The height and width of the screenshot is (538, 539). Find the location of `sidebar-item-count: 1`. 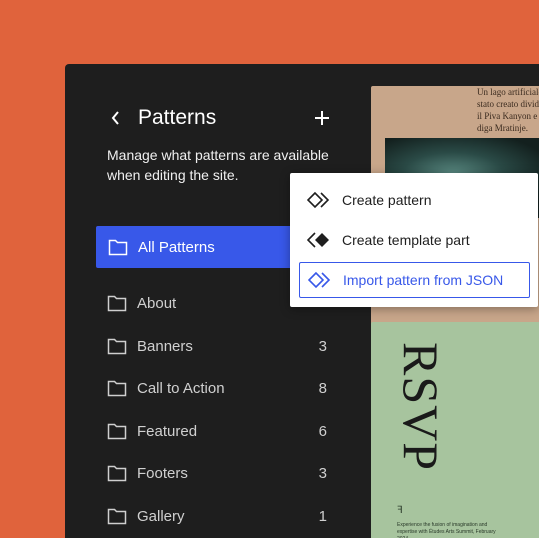

sidebar-item-count: 1 is located at coordinates (322, 516).